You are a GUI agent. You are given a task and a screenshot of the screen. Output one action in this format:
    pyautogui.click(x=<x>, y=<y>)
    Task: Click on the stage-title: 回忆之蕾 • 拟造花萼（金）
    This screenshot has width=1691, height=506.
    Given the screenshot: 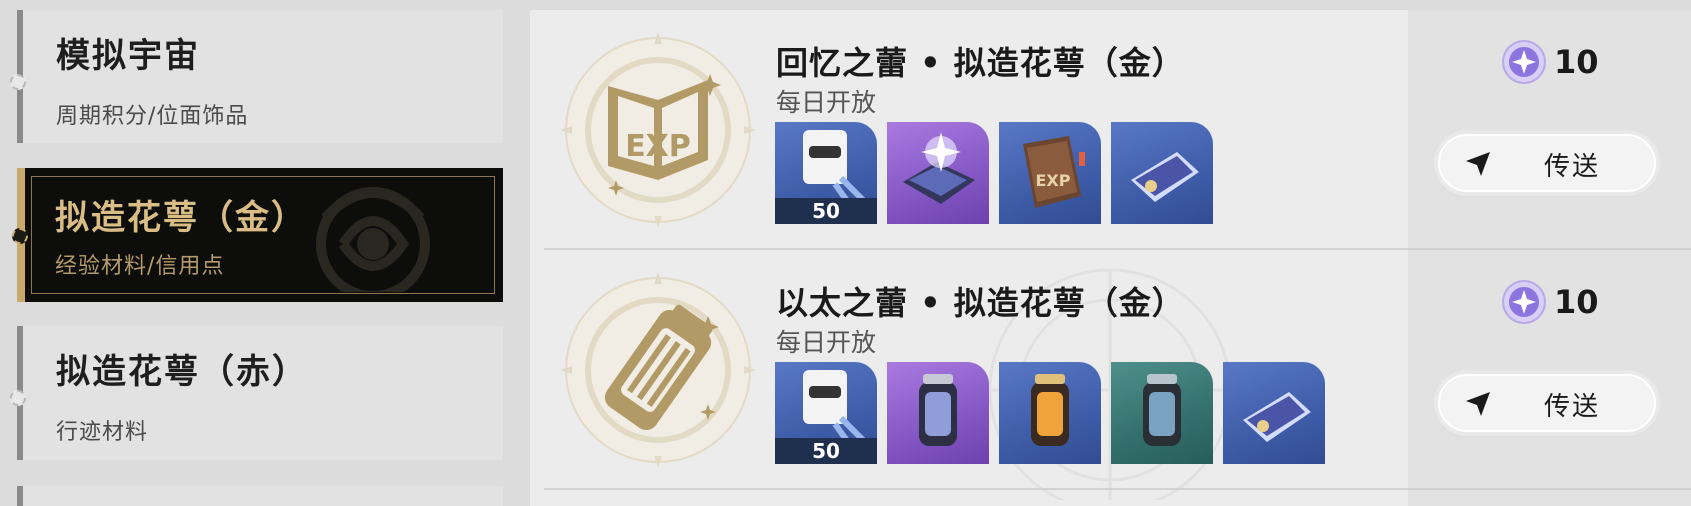 What is the action you would take?
    pyautogui.click(x=980, y=63)
    